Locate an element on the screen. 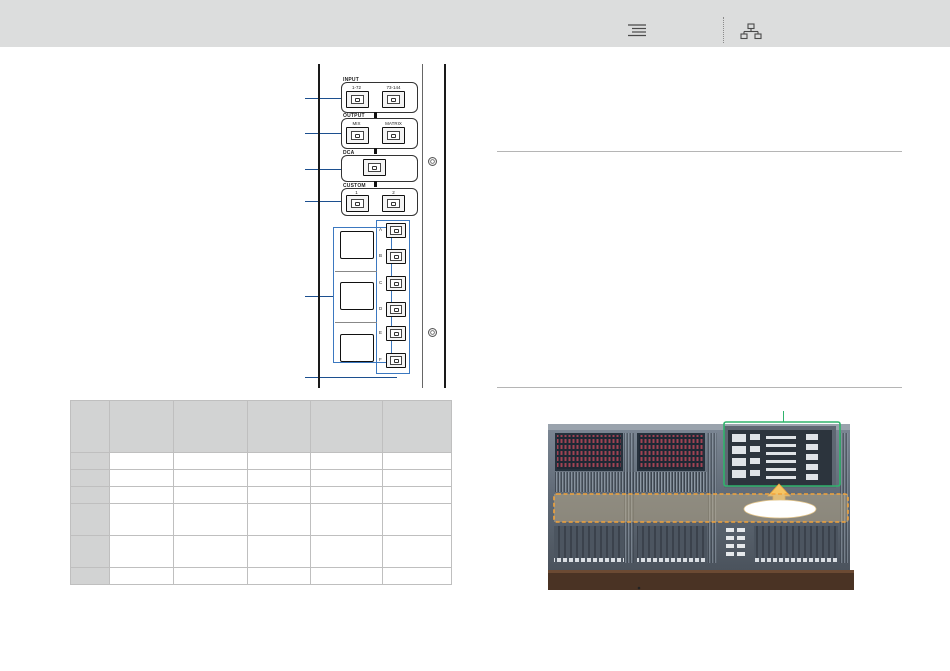 The width and height of the screenshot is (950, 671). bank-label-e: E is located at coordinates (381, 332).